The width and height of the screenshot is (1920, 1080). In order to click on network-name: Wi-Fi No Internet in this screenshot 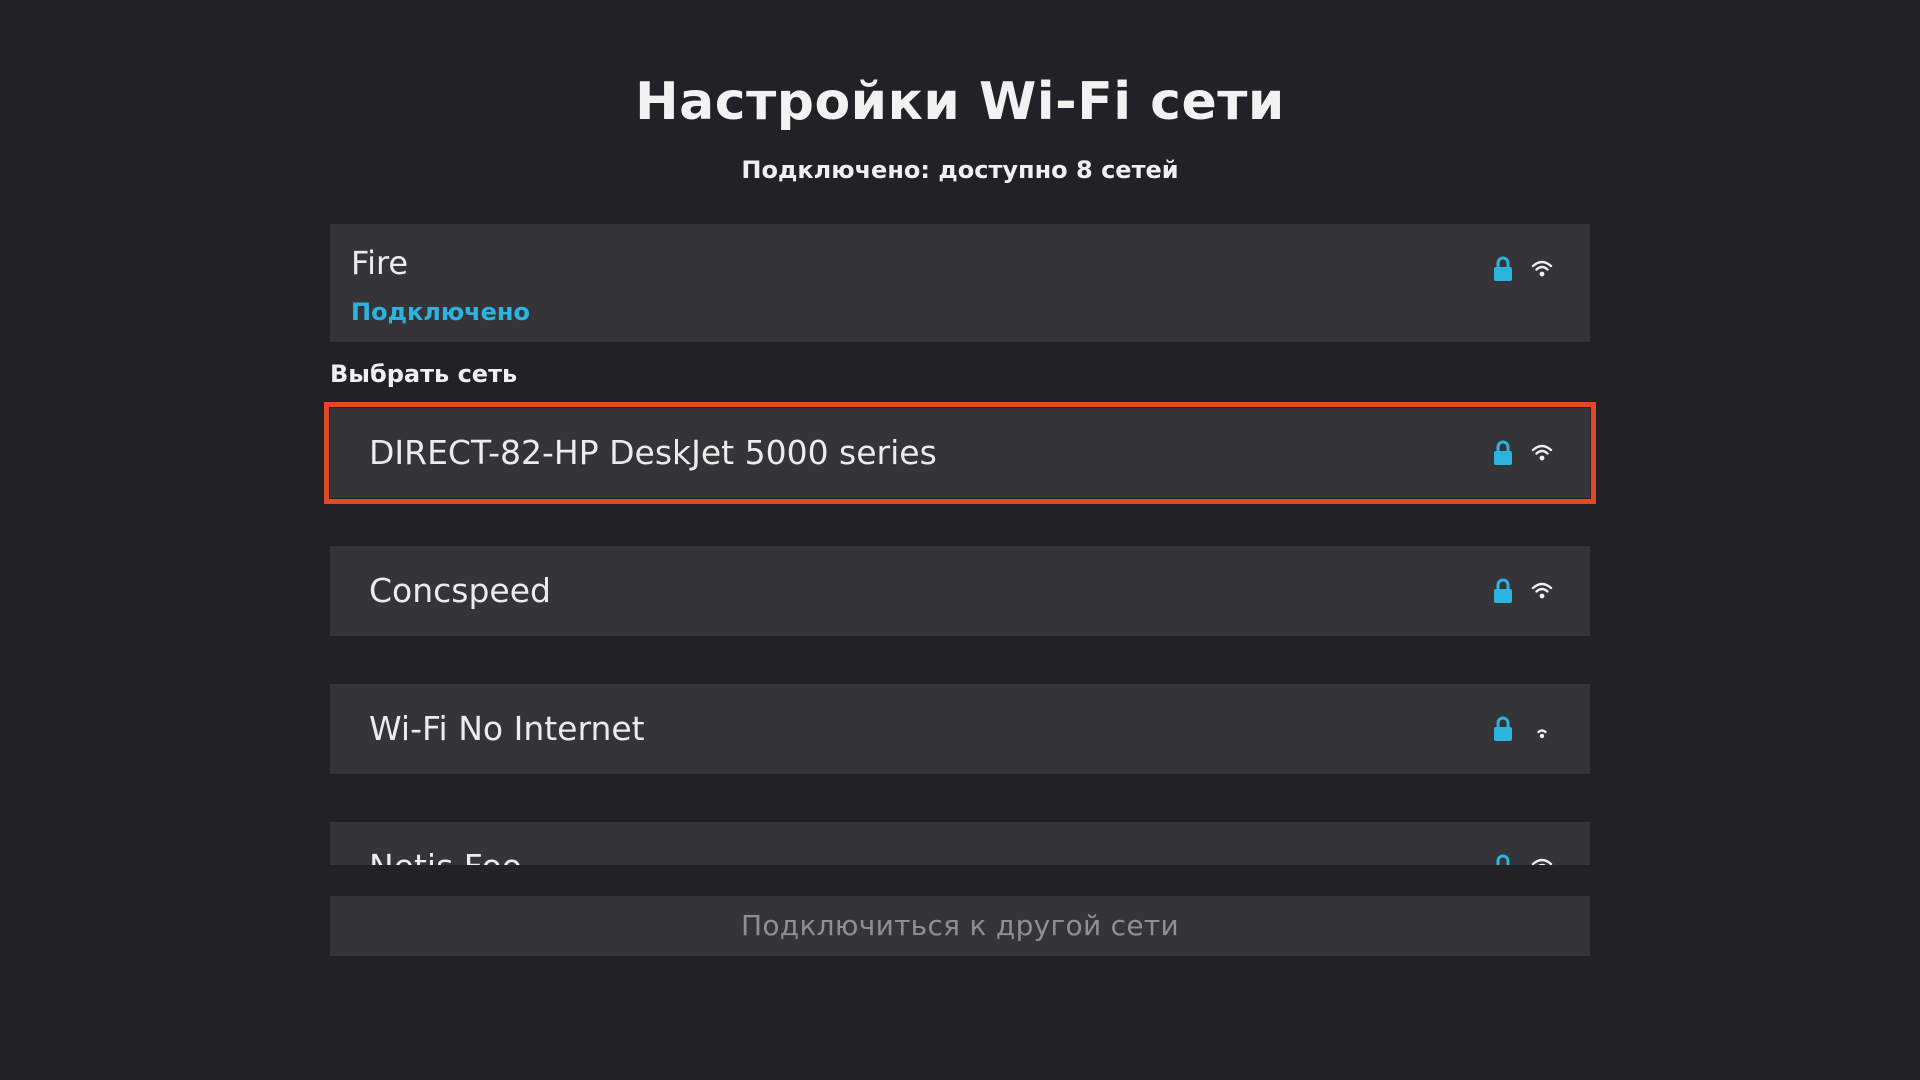, I will do `click(507, 728)`.